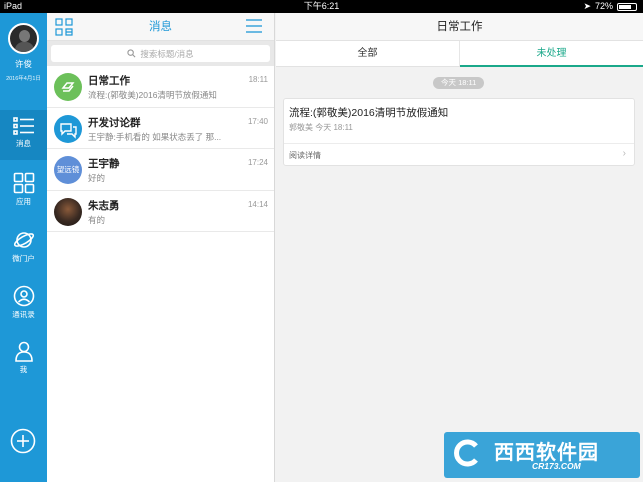  What do you see at coordinates (152, 95) in the screenshot?
I see `chat-preview: 流程:(郭敬美)2016清明节放假通知` at bounding box center [152, 95].